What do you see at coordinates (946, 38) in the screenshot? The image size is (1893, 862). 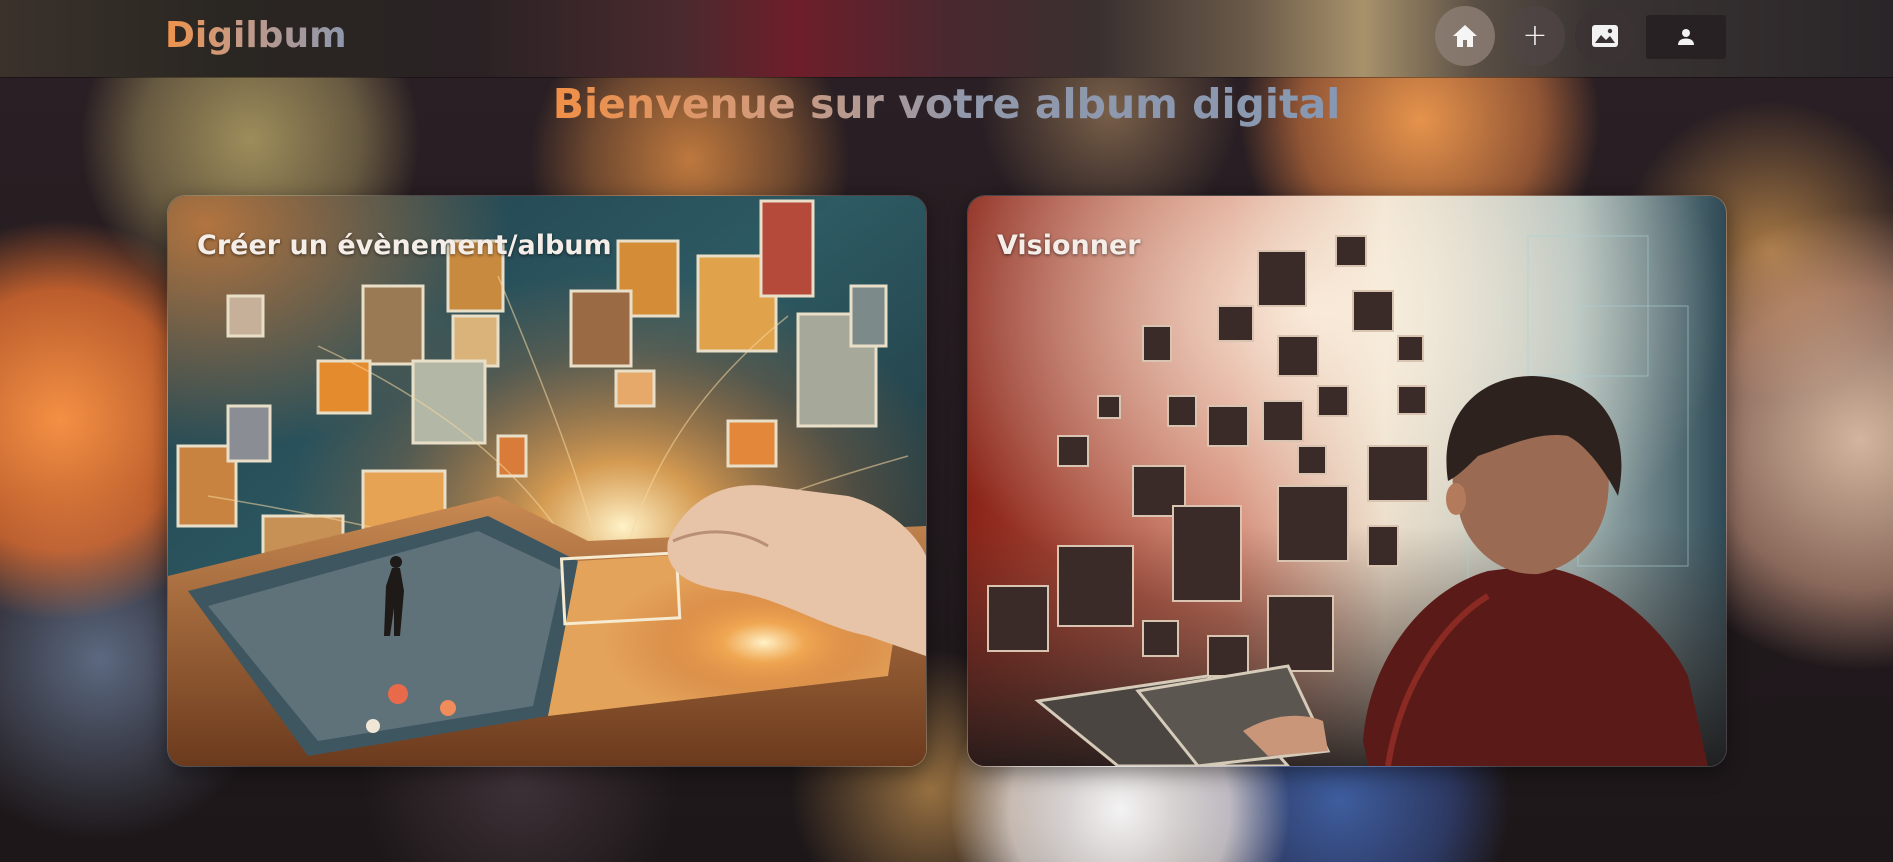 I see `navbar: Digilbum +` at bounding box center [946, 38].